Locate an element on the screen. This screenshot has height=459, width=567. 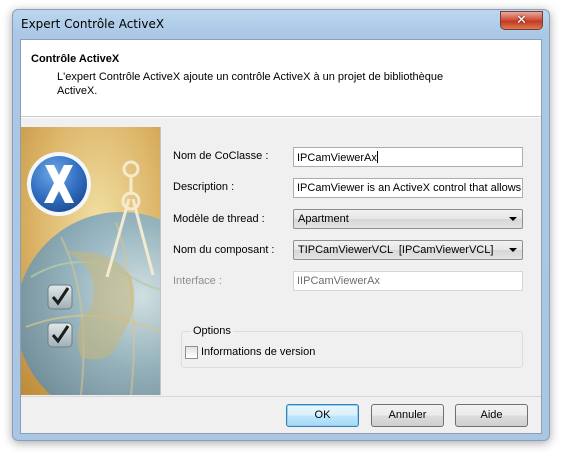
close-button: ✕ is located at coordinates (521, 20).